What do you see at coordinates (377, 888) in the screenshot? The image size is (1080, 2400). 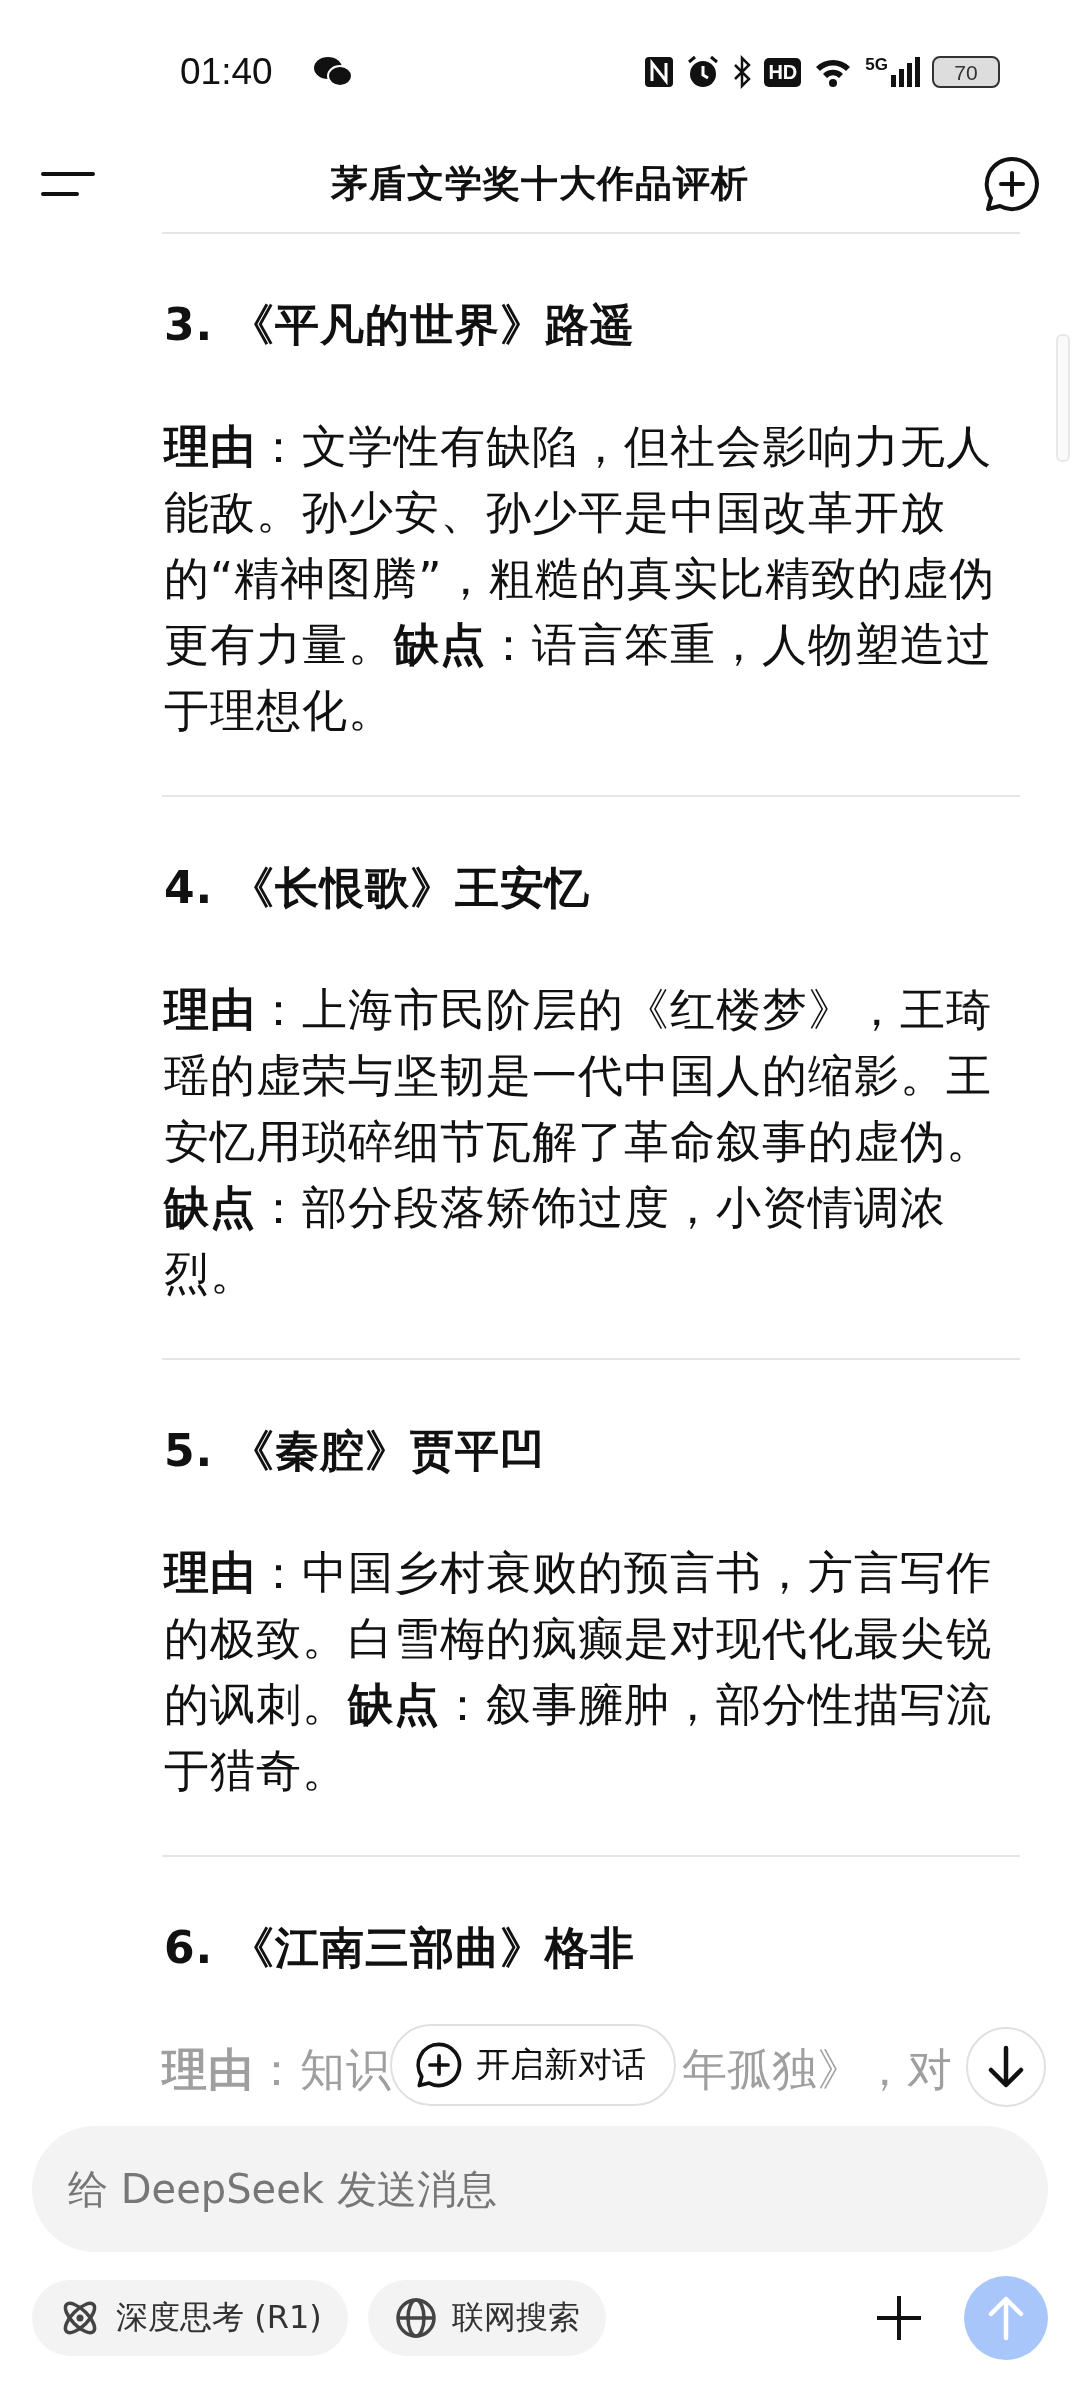 I see `section-heading: 4. 《长恨歌》王安忆` at bounding box center [377, 888].